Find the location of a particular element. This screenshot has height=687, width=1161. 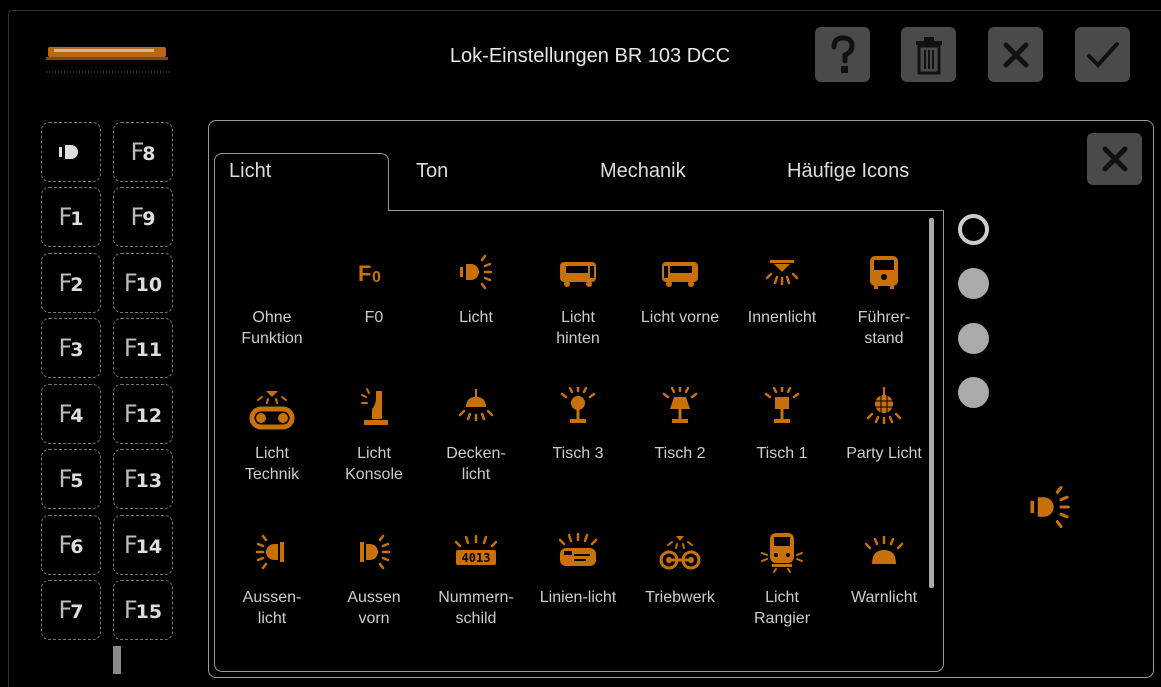

icon-option-f0: F0 F0 is located at coordinates (374, 287).